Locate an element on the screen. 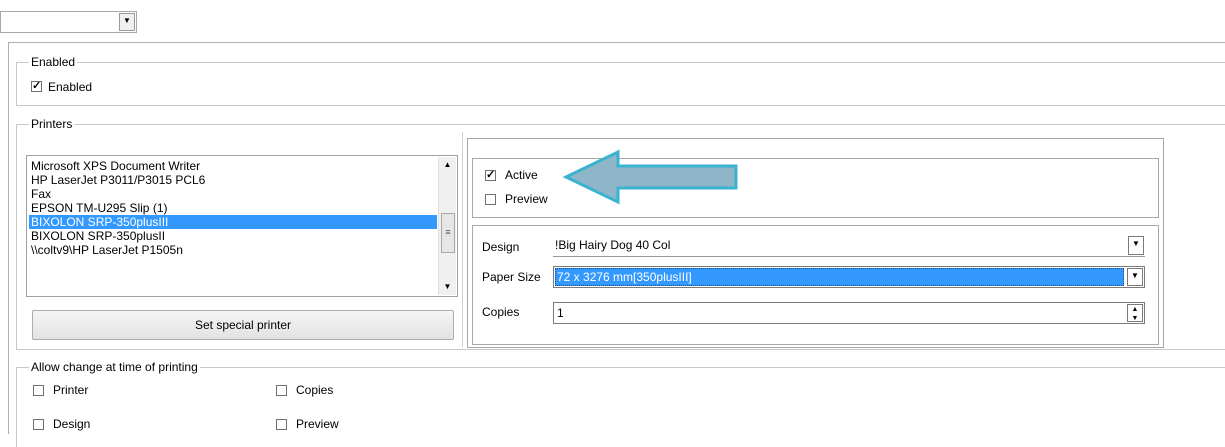 The image size is (1225, 447). spinner-icon: ▲ ▼ is located at coordinates (1135, 313).